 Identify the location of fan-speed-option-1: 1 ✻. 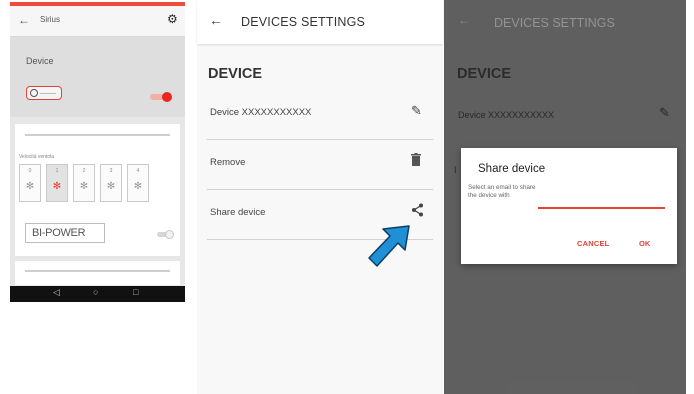
(57, 183).